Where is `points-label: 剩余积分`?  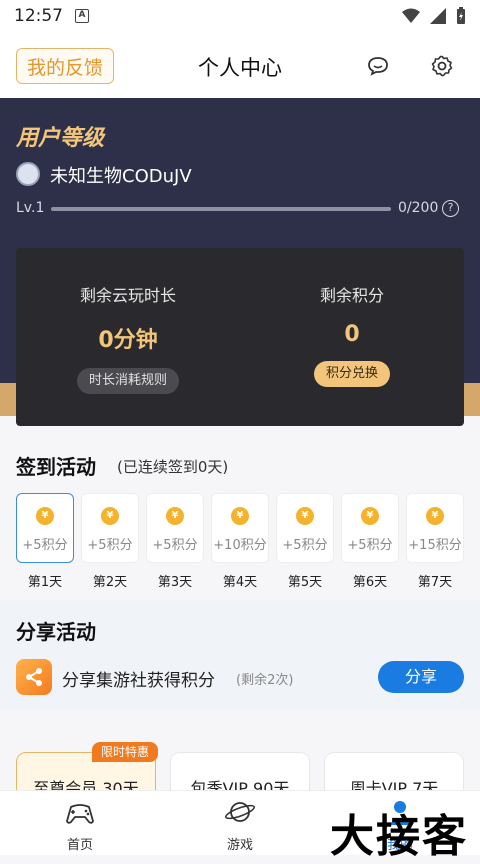
points-label: 剩余积分 is located at coordinates (351, 295).